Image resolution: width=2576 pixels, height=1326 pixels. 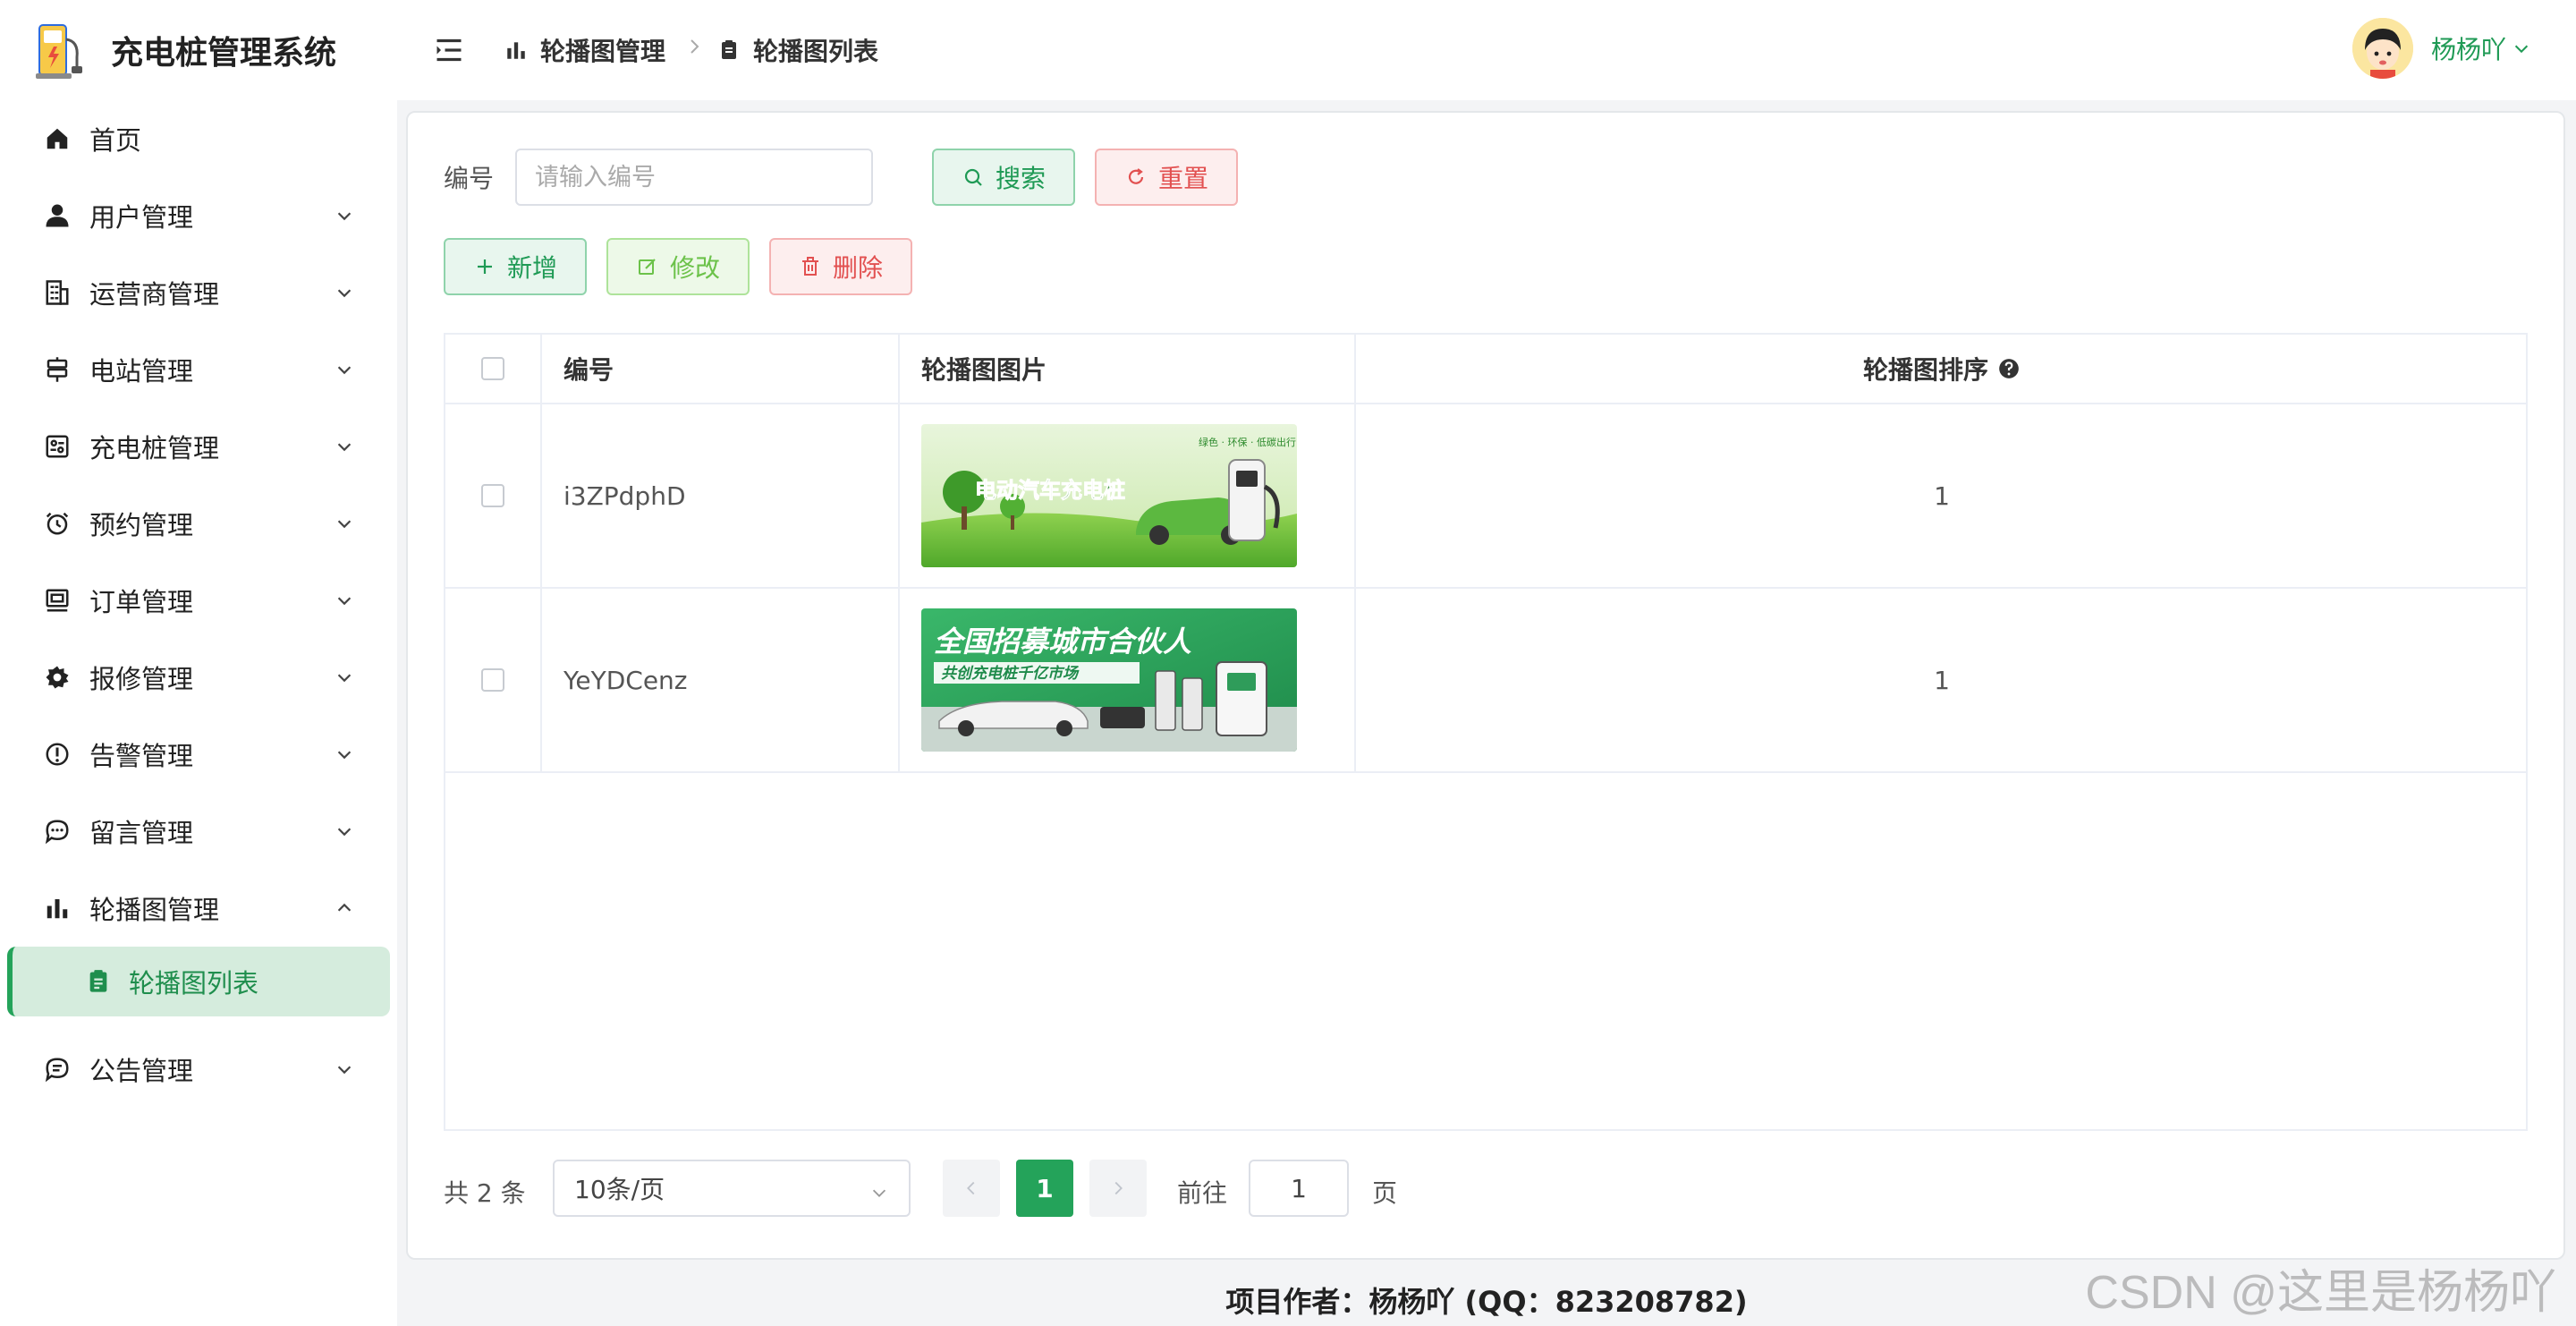 I want to click on sidebar-item-users: 用户管理, so click(x=198, y=215).